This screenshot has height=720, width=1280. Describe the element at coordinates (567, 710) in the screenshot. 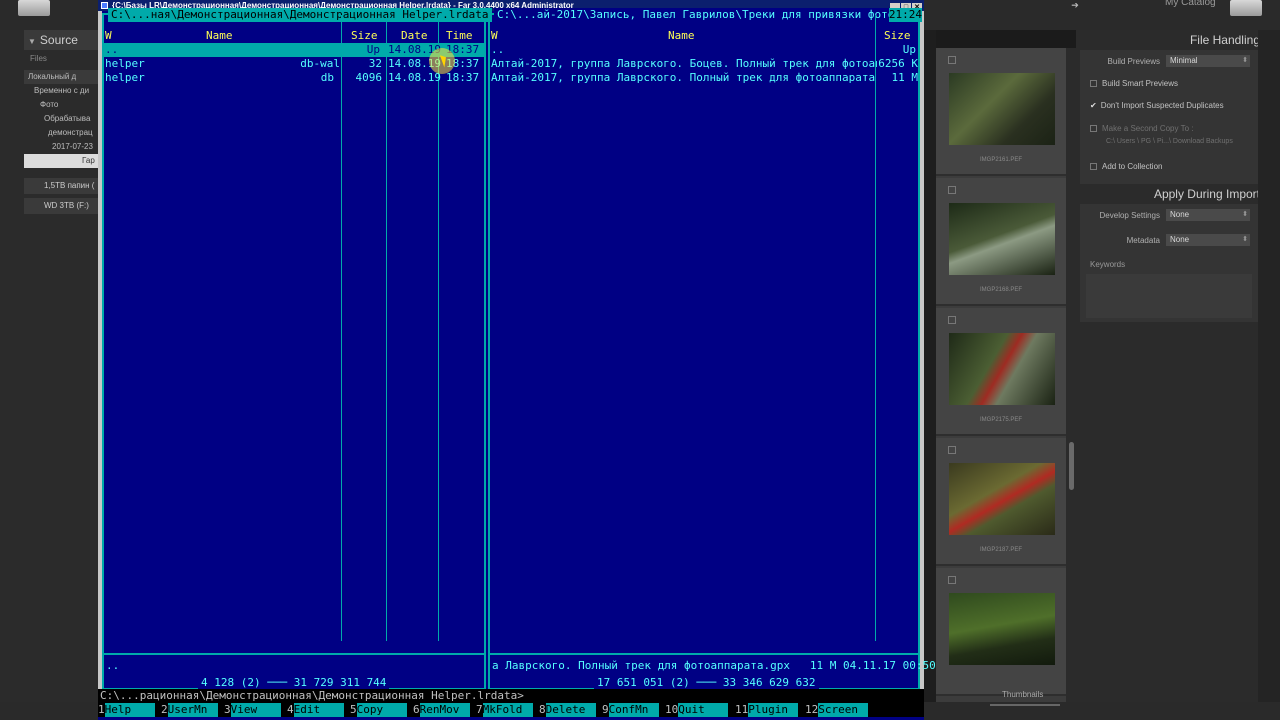

I see `key-f8-delete: 8Delete` at that location.